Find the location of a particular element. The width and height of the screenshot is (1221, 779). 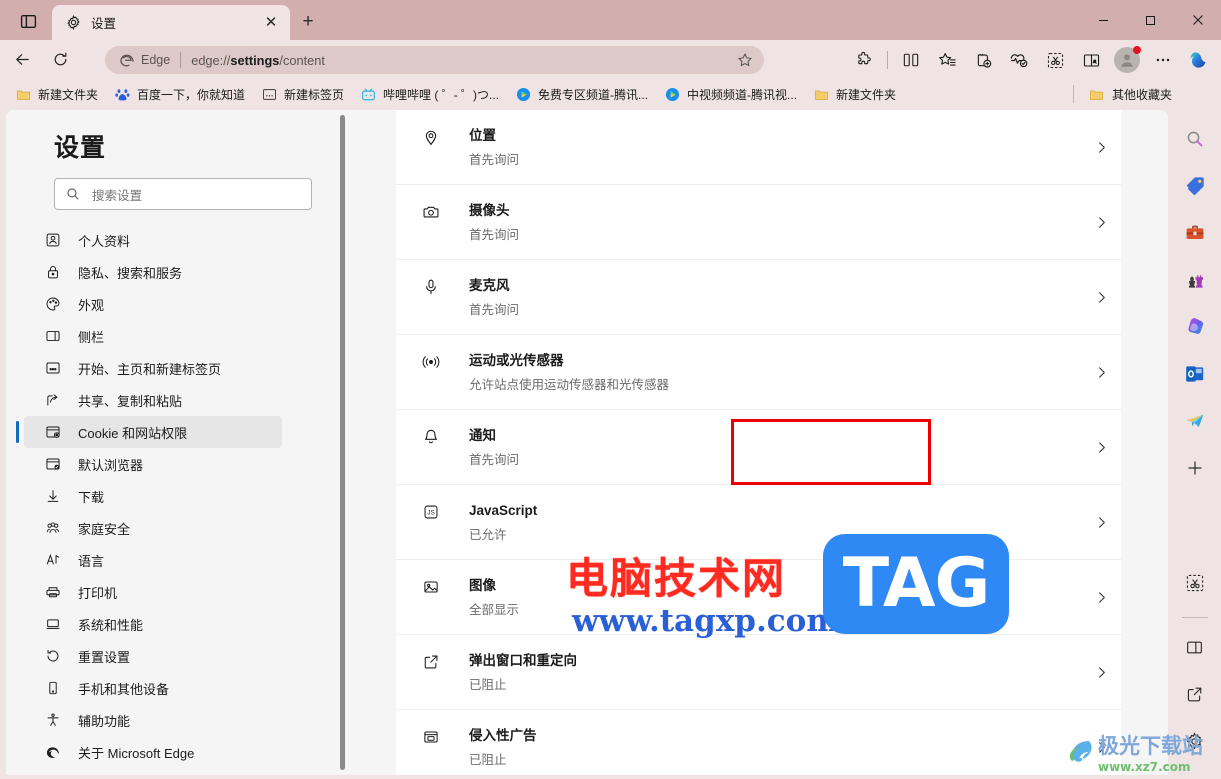

permission-row-intrusive-ads: 侵入性广告 已阻止 is located at coordinates (758, 742).